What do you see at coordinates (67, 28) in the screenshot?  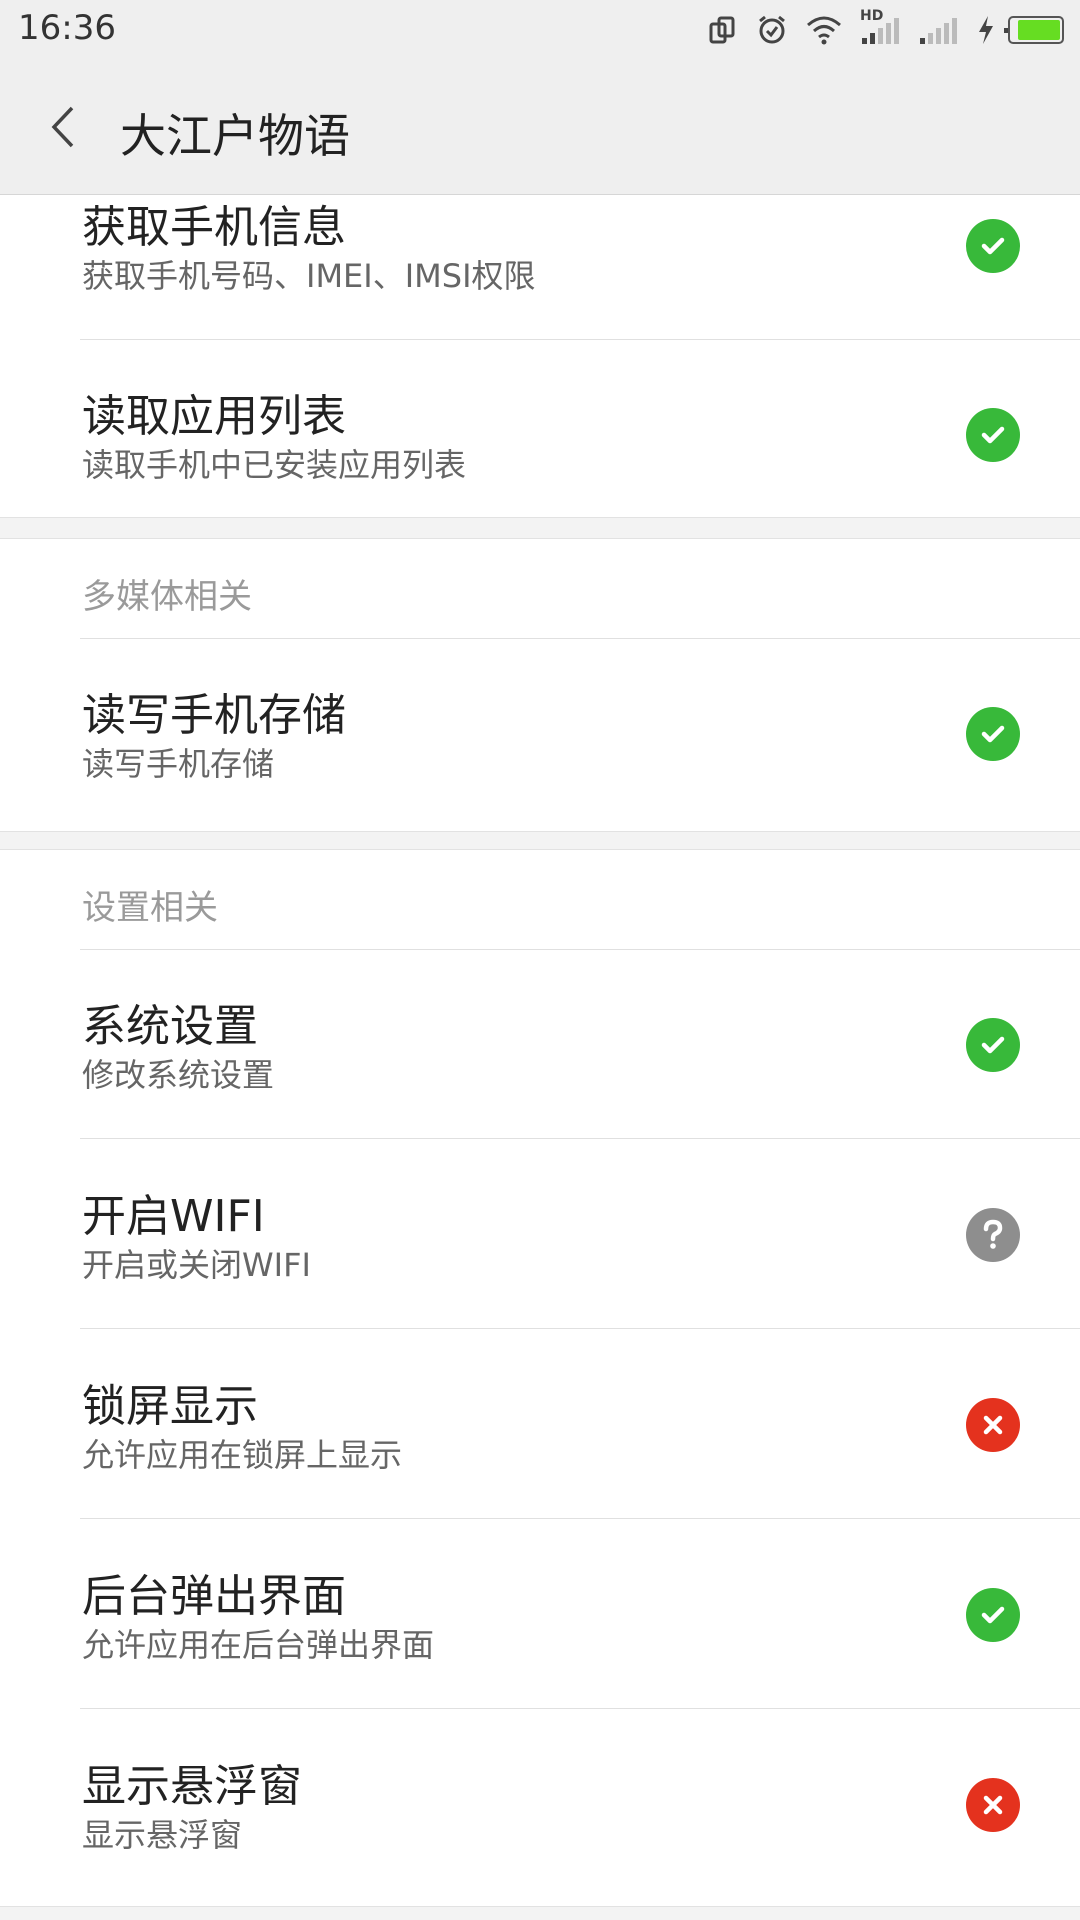 I see `status-time: 16:36` at bounding box center [67, 28].